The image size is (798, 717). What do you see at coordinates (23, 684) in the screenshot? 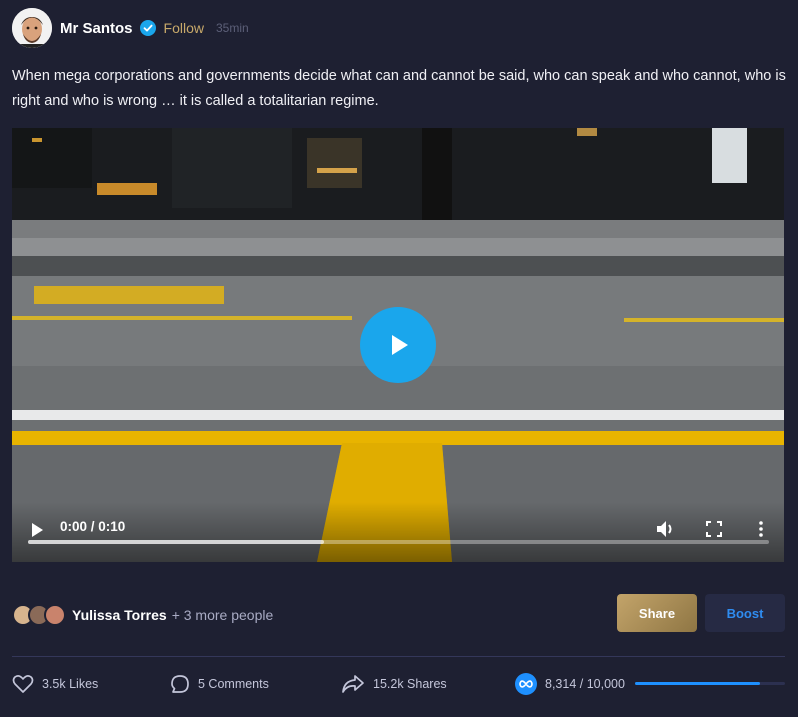
I see `heart-icon` at bounding box center [23, 684].